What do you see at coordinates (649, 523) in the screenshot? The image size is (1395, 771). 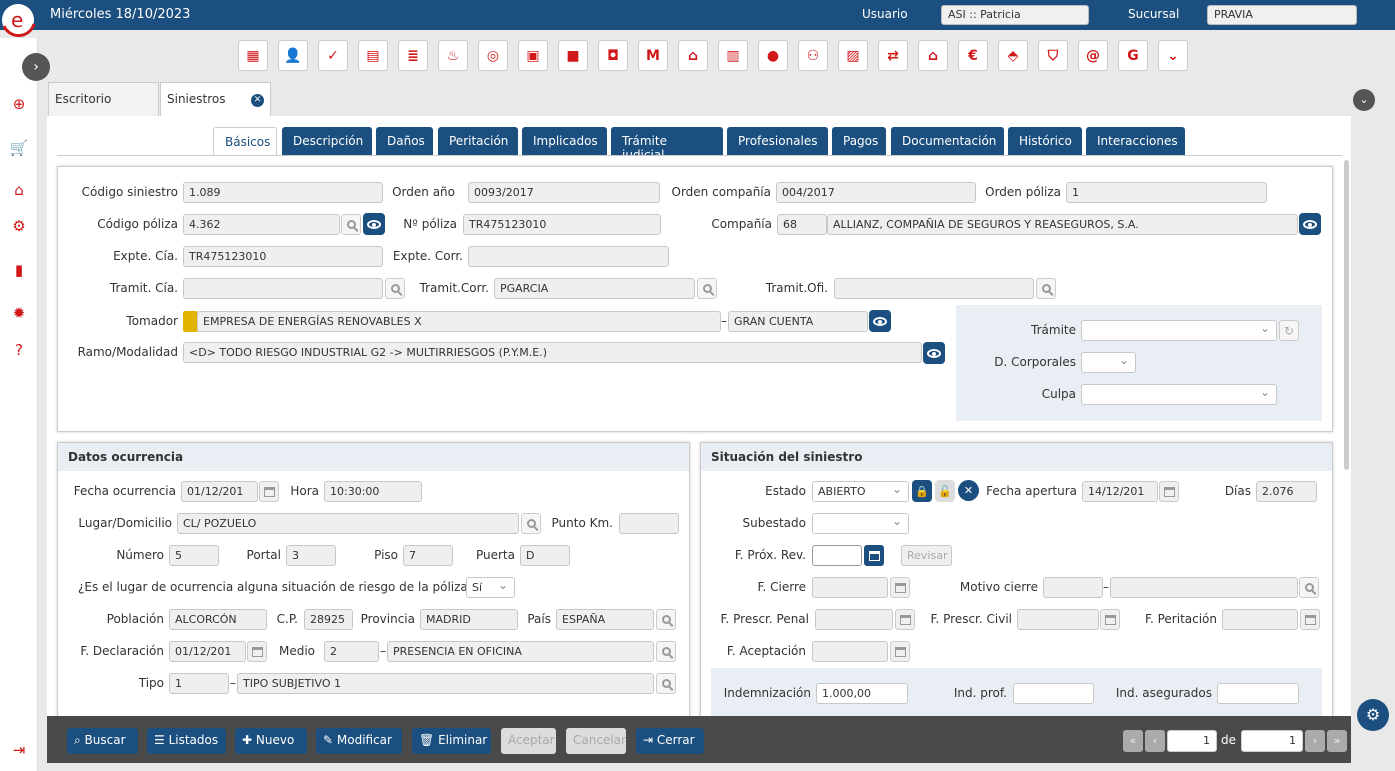 I see `punto-km-field` at bounding box center [649, 523].